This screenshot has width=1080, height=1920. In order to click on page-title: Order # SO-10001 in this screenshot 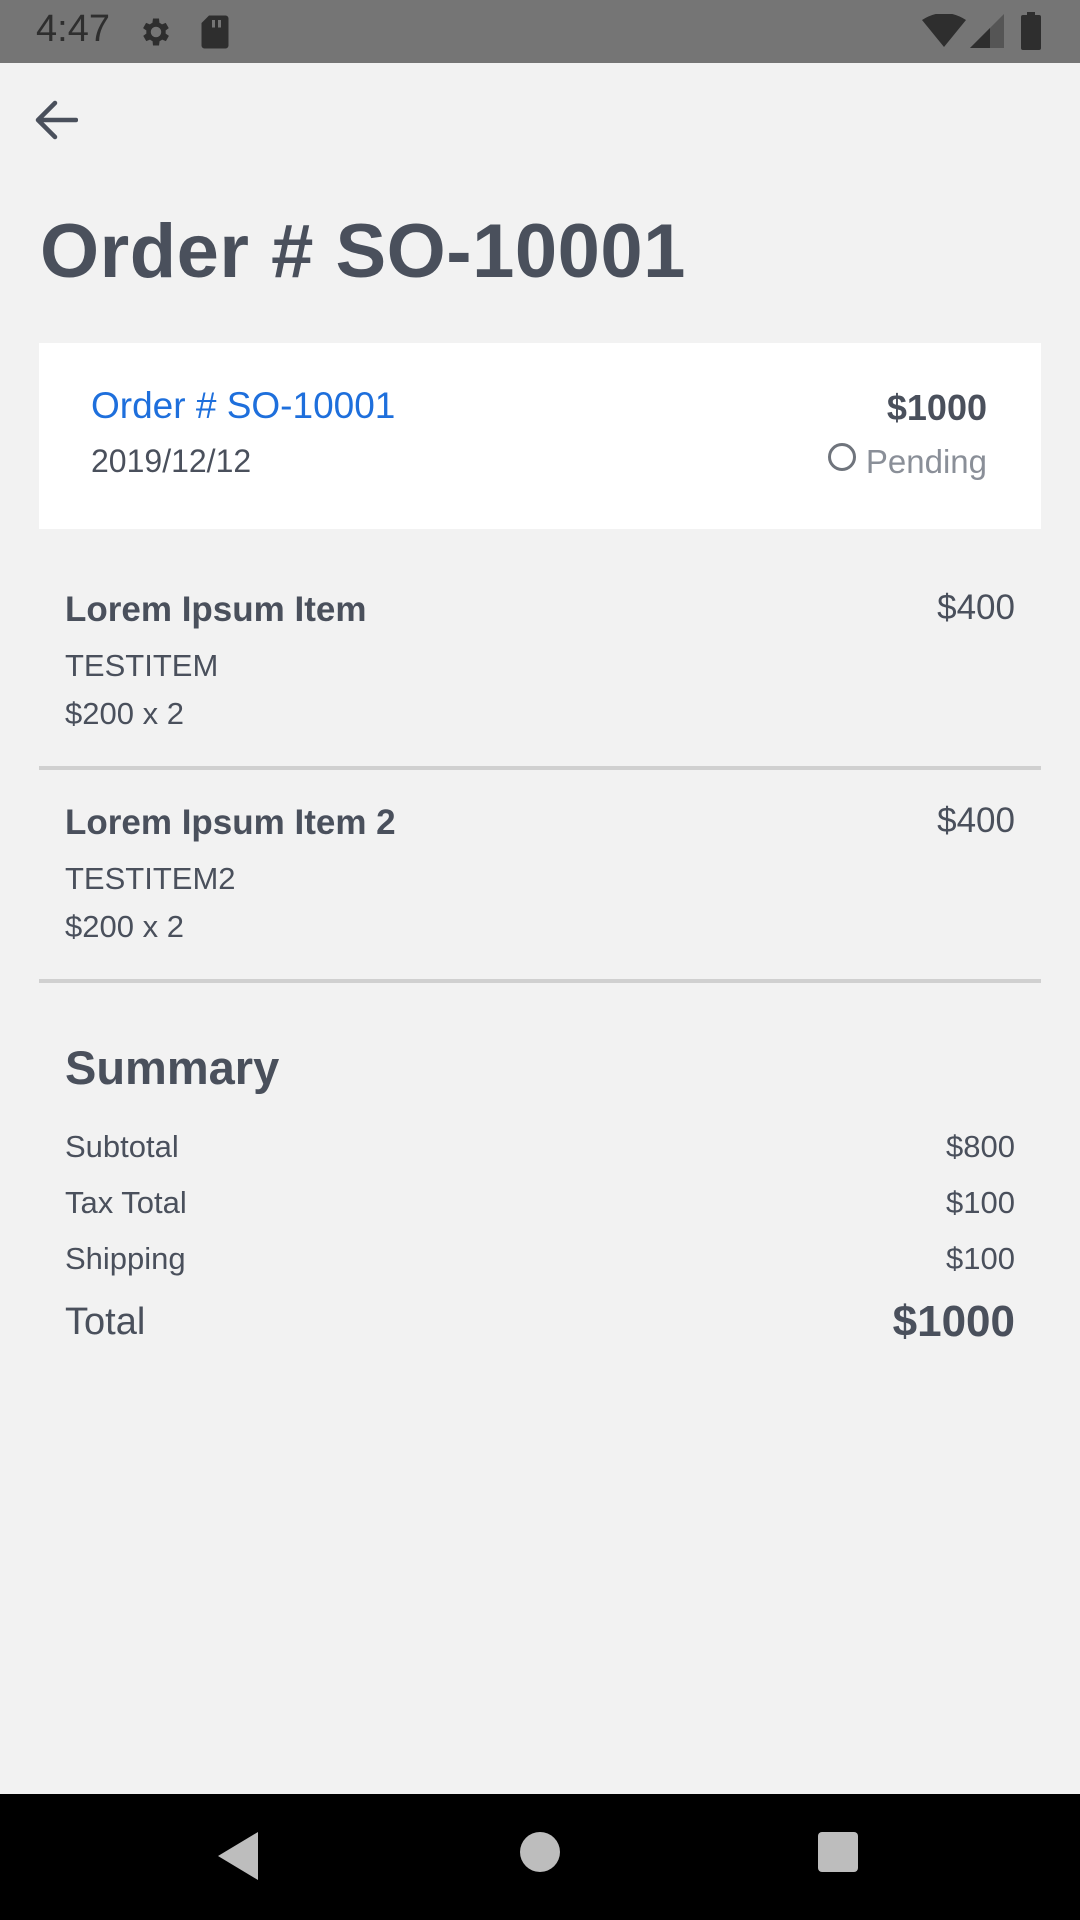, I will do `click(363, 251)`.